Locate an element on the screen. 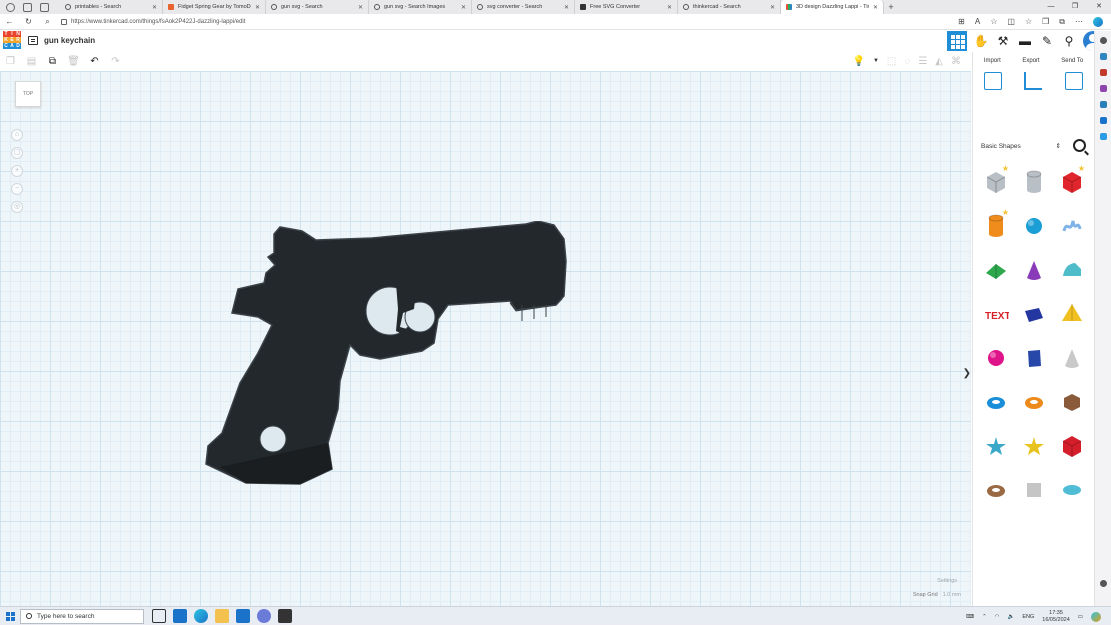 This screenshot has height=626, width=1111. store-icon is located at coordinates (243, 616).